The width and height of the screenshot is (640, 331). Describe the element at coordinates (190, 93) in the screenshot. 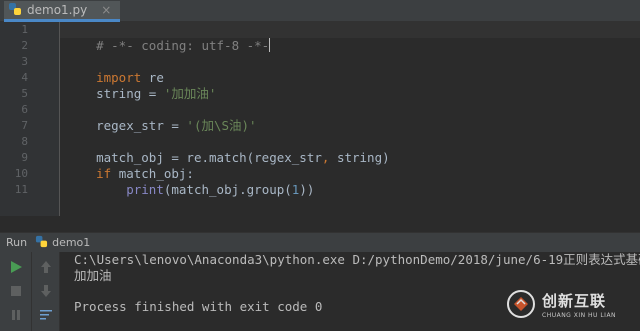

I see `string-literal: '加加油'` at that location.